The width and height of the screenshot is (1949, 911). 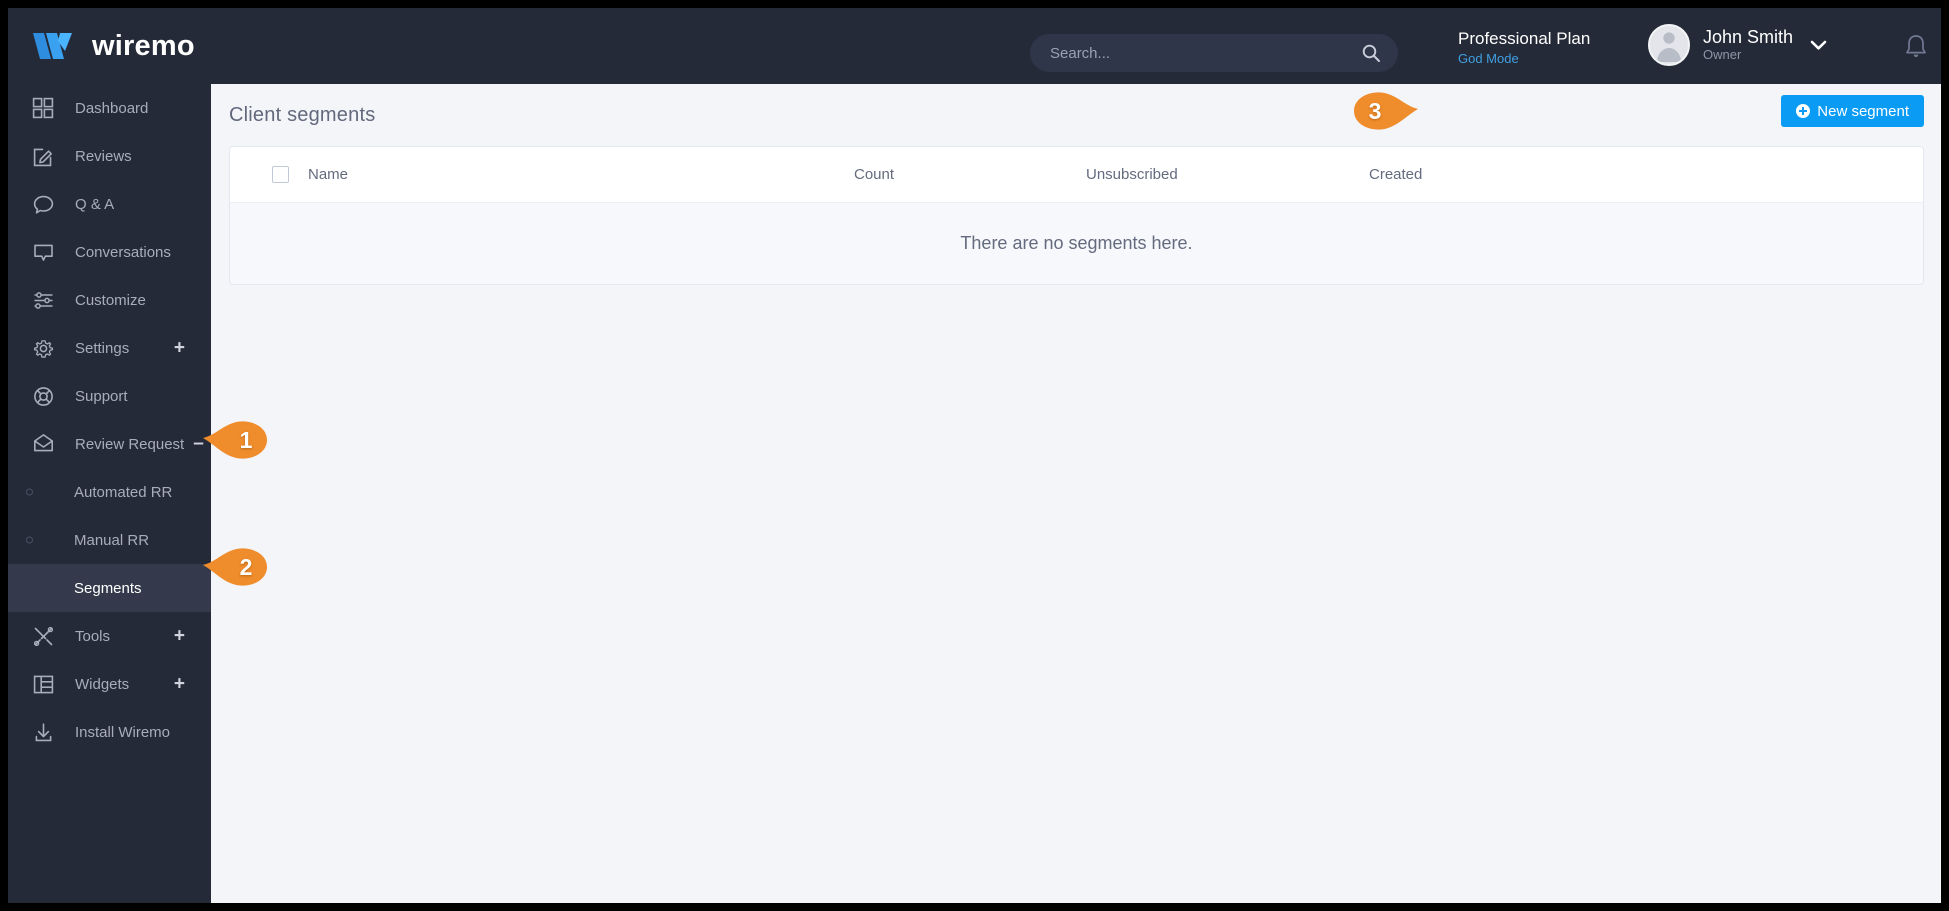 I want to click on sidebar-item-label: Widgets, so click(x=102, y=684).